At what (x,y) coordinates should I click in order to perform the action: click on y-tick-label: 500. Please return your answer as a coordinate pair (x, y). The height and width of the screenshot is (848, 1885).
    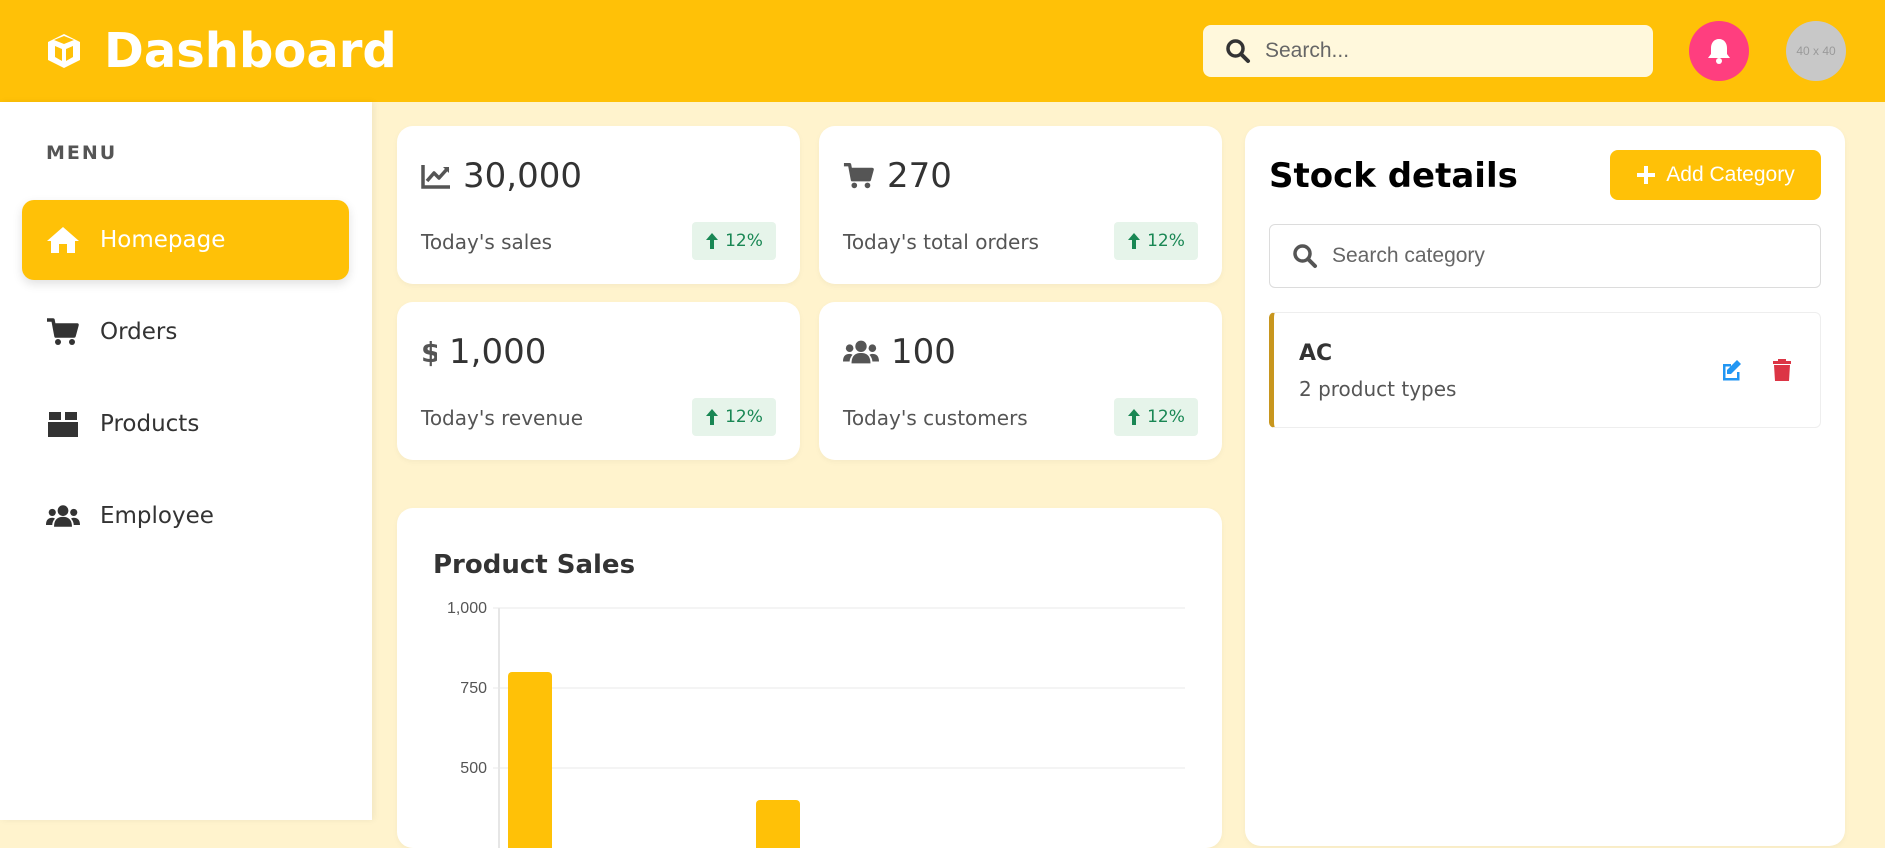
    Looking at the image, I should click on (473, 768).